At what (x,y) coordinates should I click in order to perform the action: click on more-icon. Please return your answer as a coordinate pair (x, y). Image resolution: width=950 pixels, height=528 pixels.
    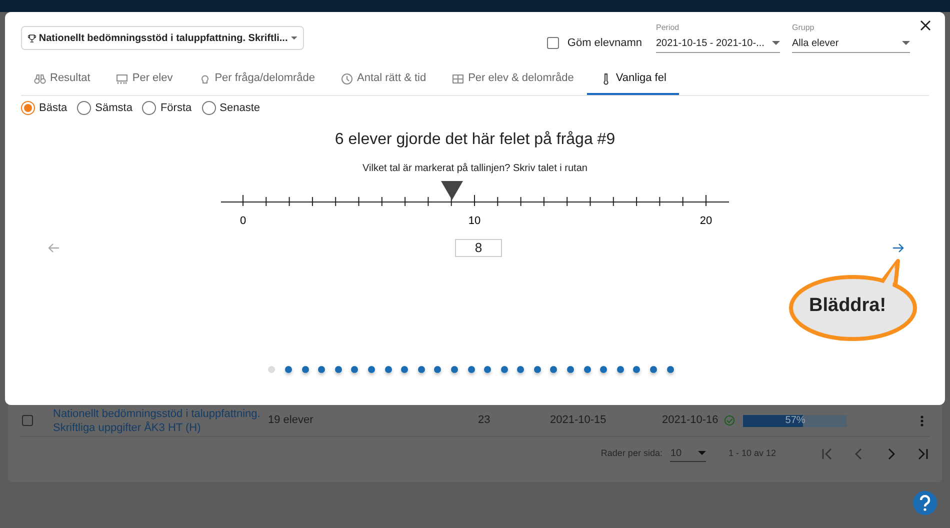
    Looking at the image, I should click on (922, 420).